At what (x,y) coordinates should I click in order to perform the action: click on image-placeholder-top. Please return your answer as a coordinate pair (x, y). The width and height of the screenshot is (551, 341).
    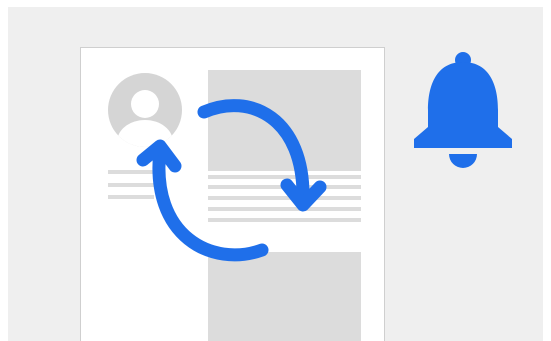
    Looking at the image, I should click on (284, 120).